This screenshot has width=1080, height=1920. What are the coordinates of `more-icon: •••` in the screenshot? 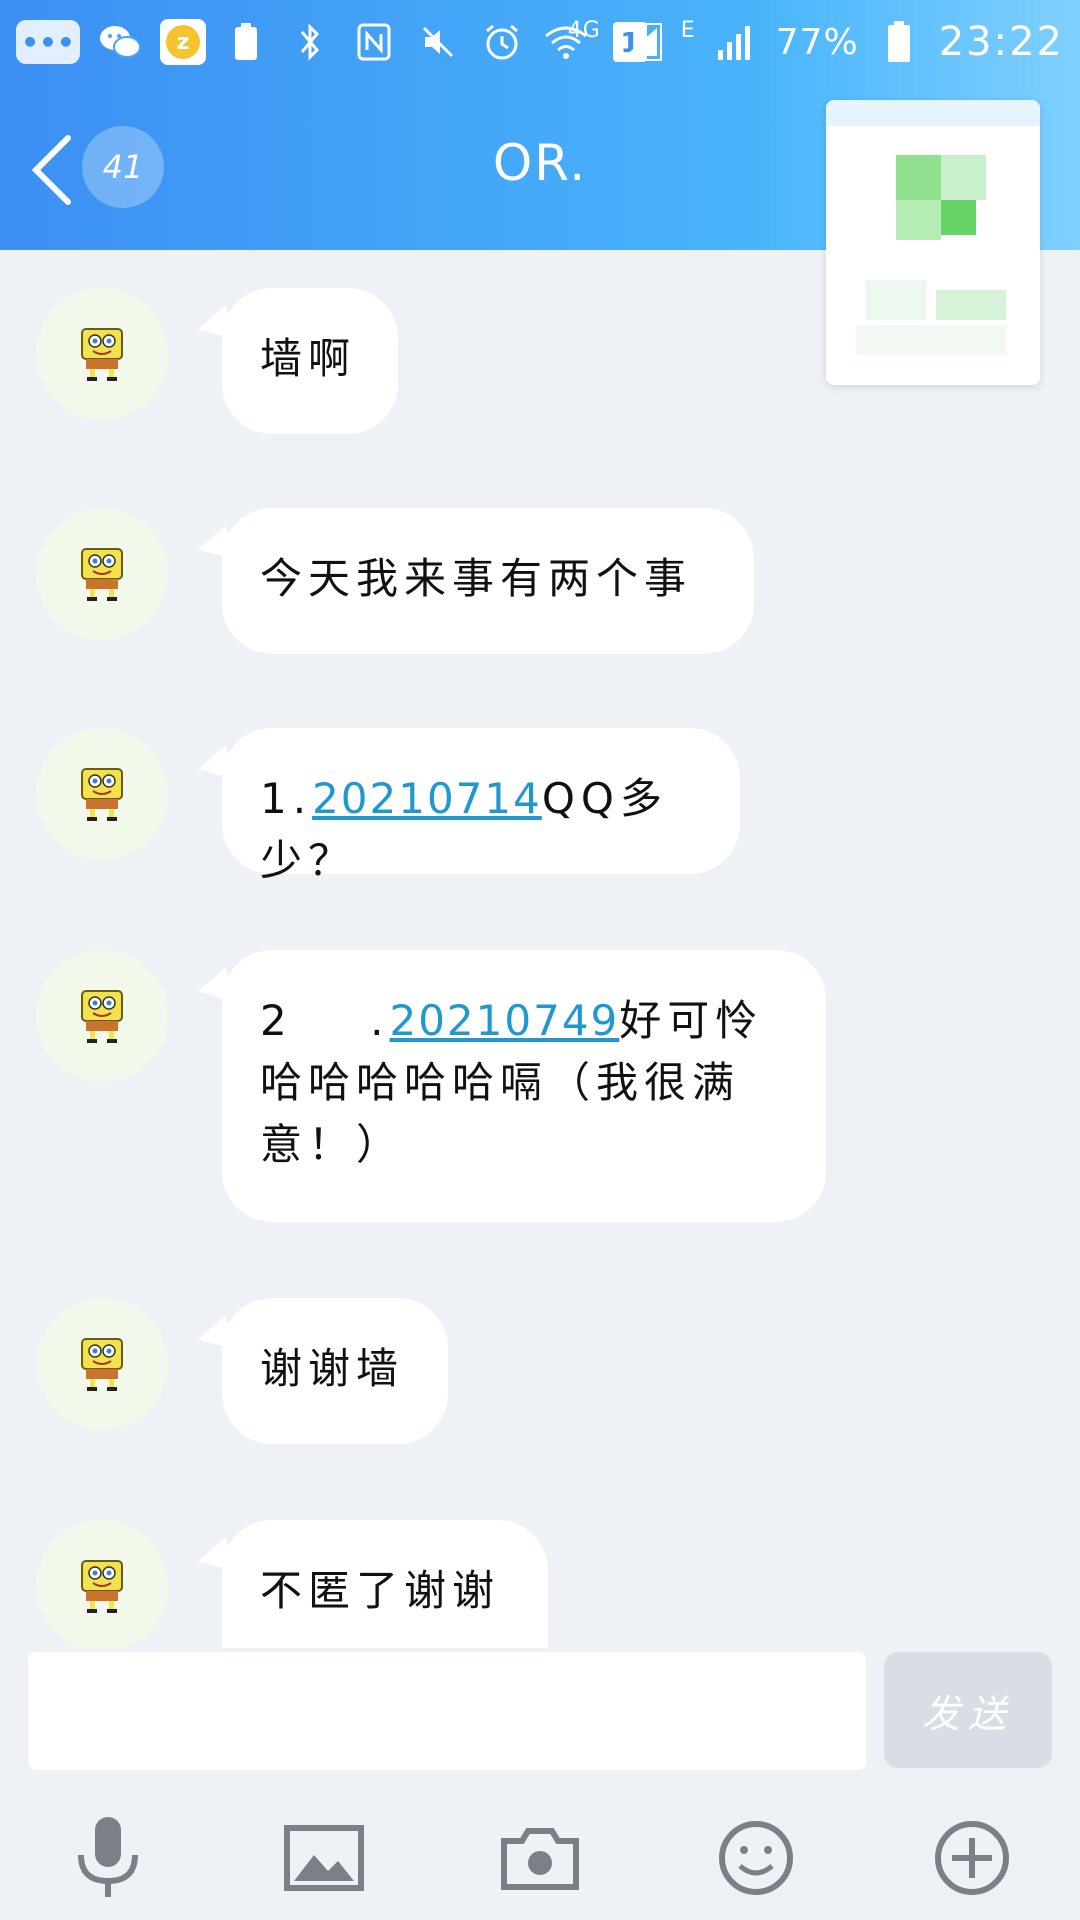 It's located at (48, 42).